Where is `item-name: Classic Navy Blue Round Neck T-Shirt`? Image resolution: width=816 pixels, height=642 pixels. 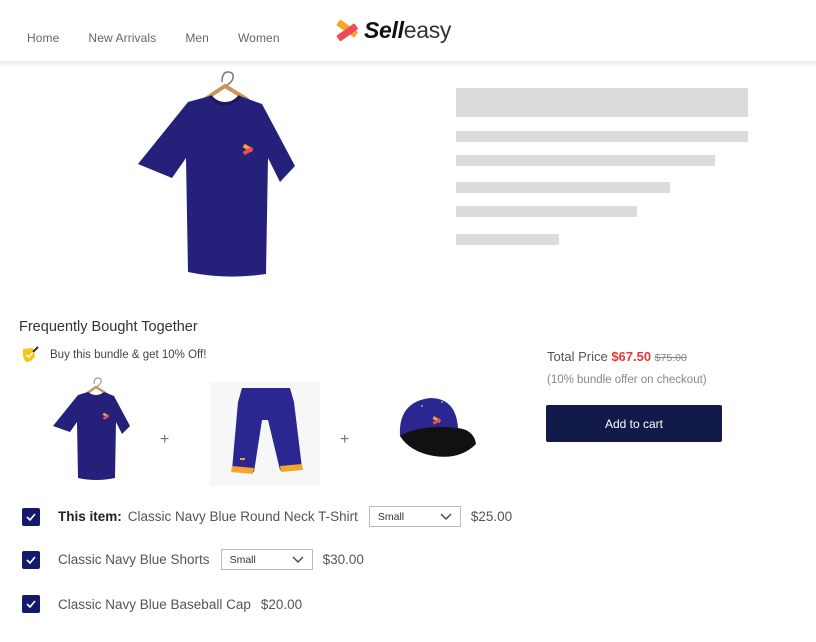
item-name: Classic Navy Blue Round Neck T-Shirt is located at coordinates (242, 516).